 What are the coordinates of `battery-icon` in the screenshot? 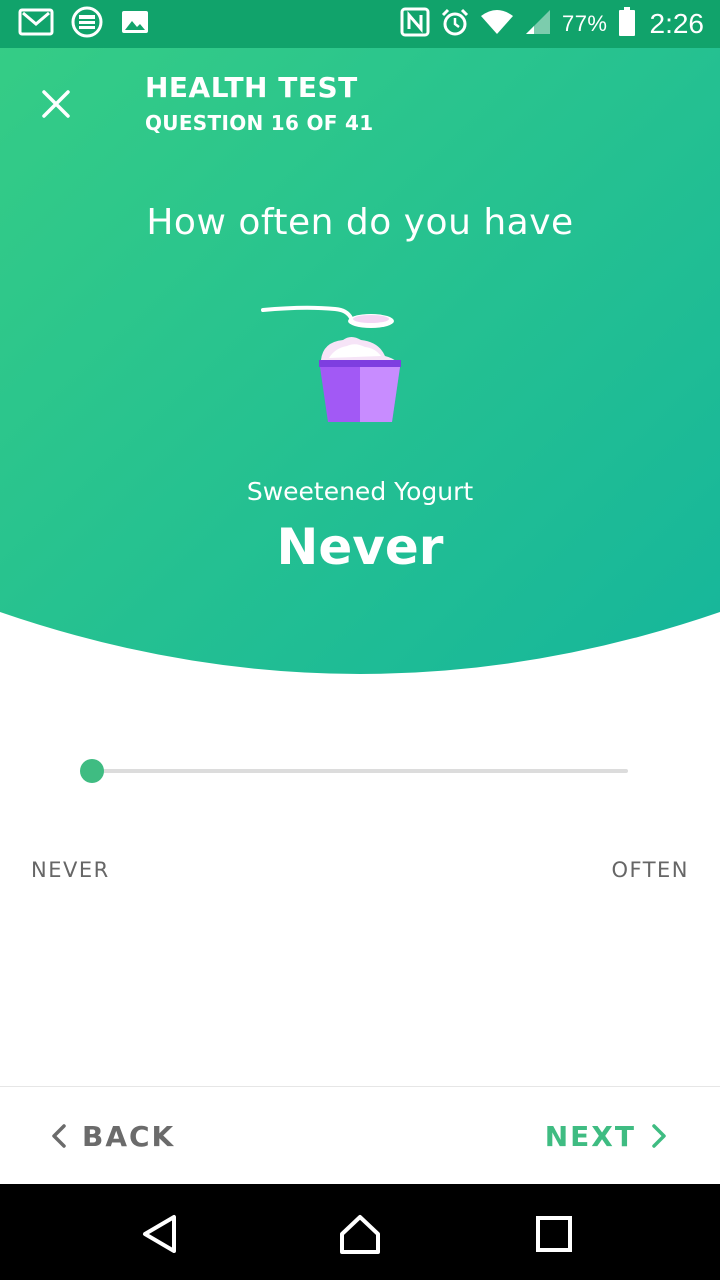 It's located at (627, 24).